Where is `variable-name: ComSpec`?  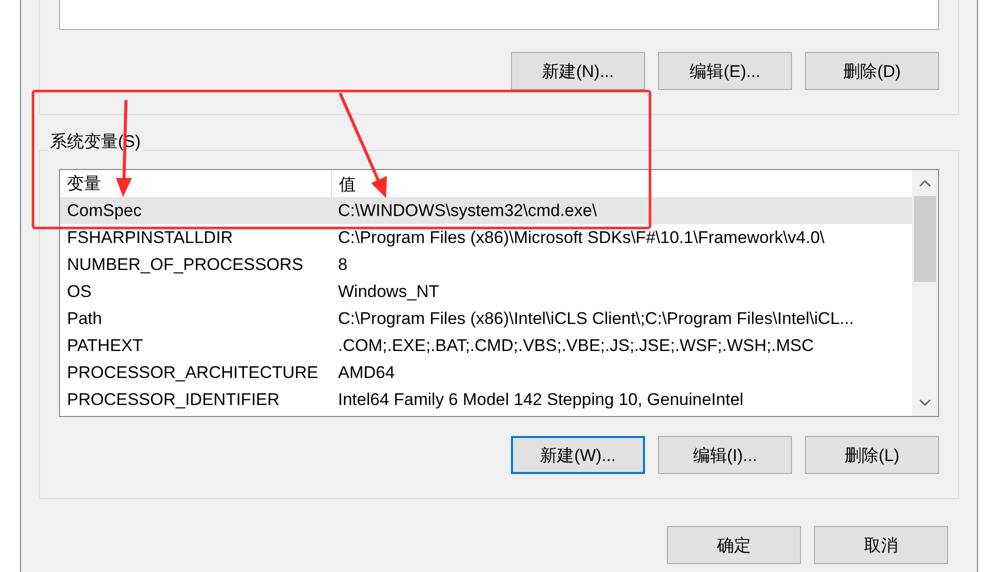
variable-name: ComSpec is located at coordinates (104, 210).